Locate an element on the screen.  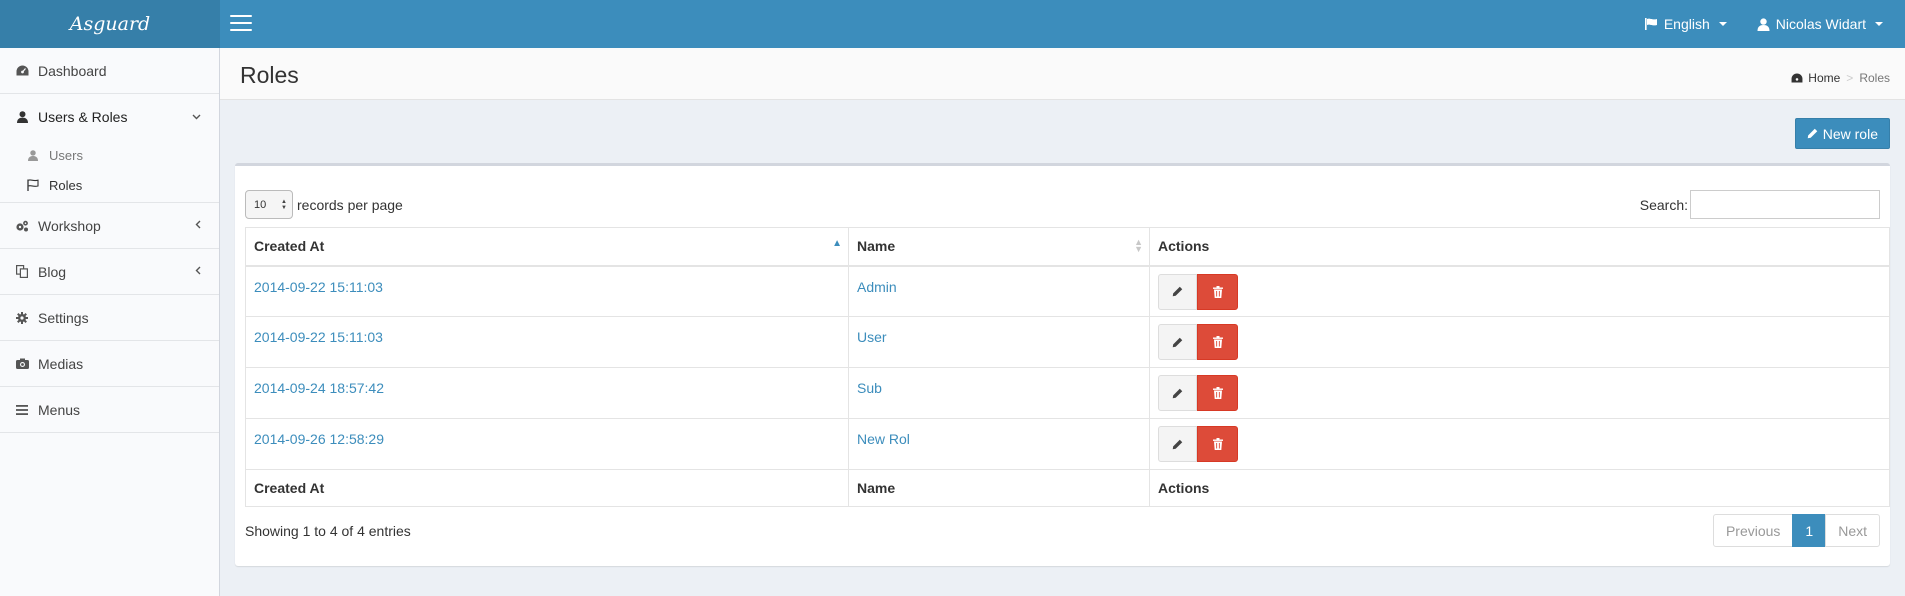
top-navbar: English Nicolas Widart is located at coordinates (1062, 24).